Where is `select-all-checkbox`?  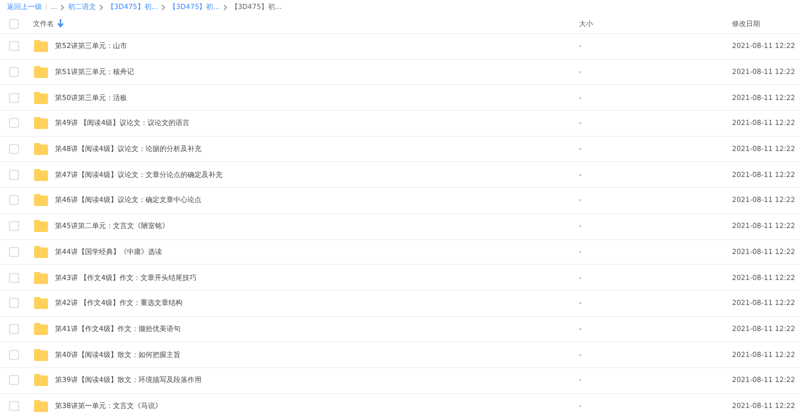
select-all-checkbox is located at coordinates (14, 23).